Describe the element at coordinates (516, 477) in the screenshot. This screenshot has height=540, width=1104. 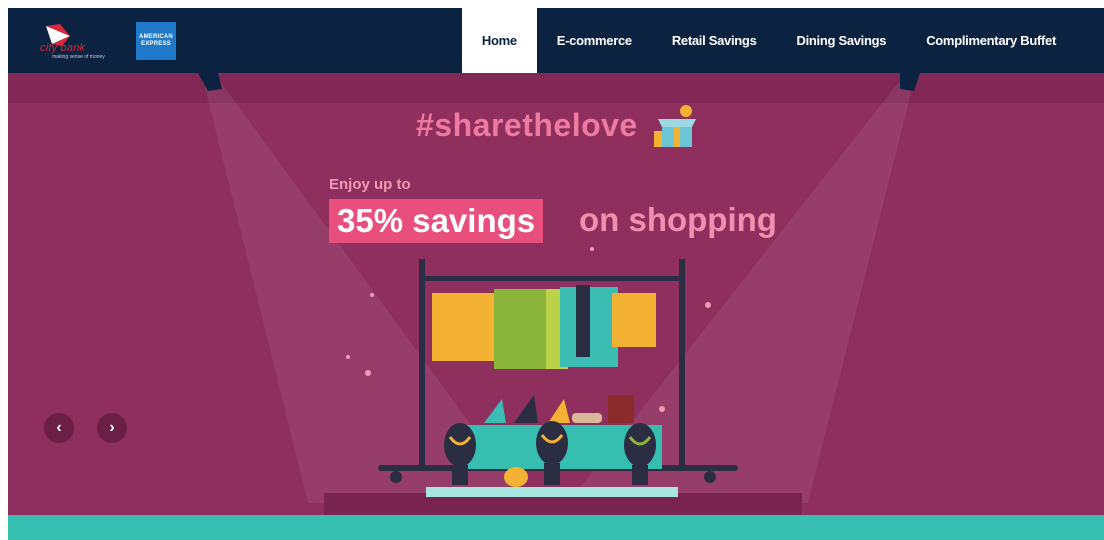
I see `yellow-handbag` at that location.